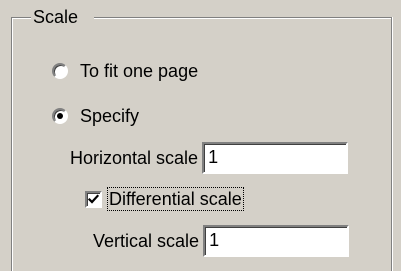 The width and height of the screenshot is (401, 271). I want to click on specify-label: Specify, so click(109, 116).